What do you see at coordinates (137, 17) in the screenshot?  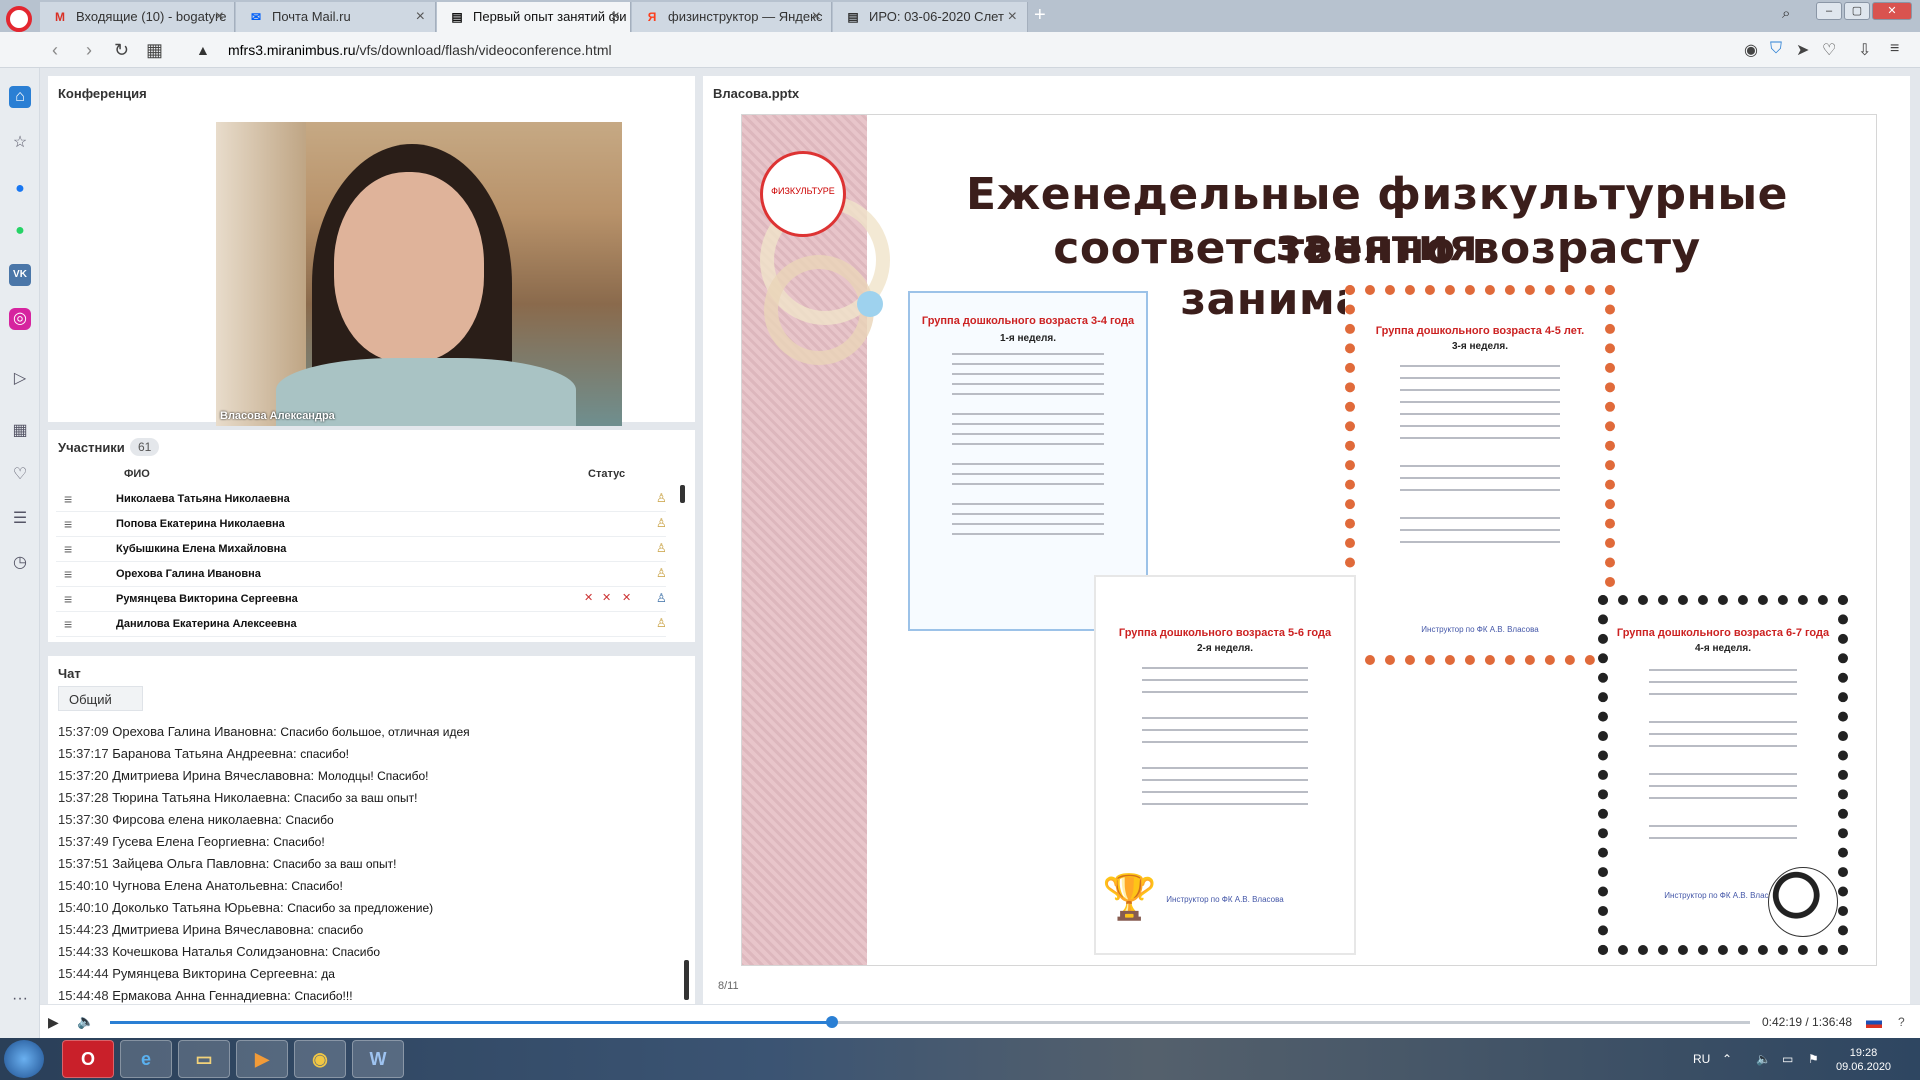 I see `tab-inbox: M Входящие (10) - bogatyre ×` at bounding box center [137, 17].